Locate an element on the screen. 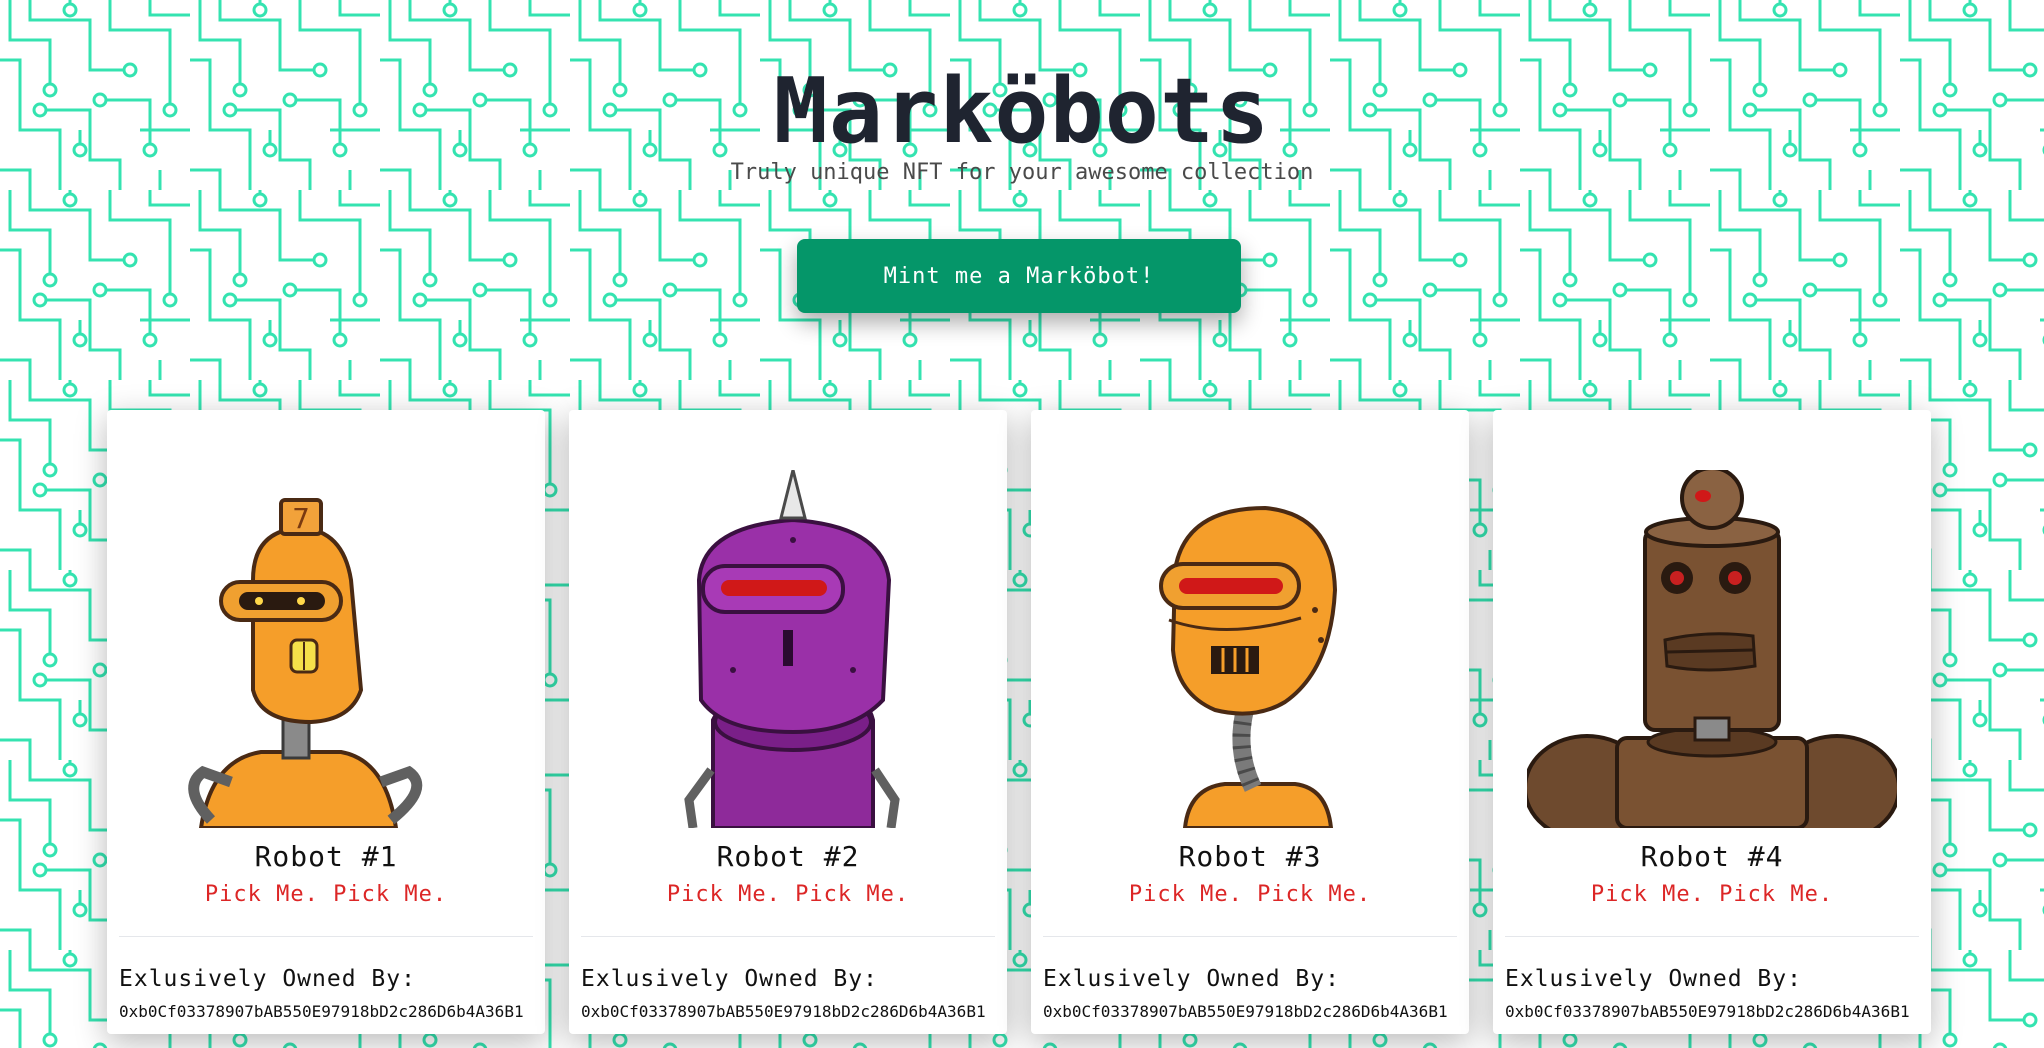 The image size is (2044, 1048). robot-name: Robot #4 is located at coordinates (1712, 856).